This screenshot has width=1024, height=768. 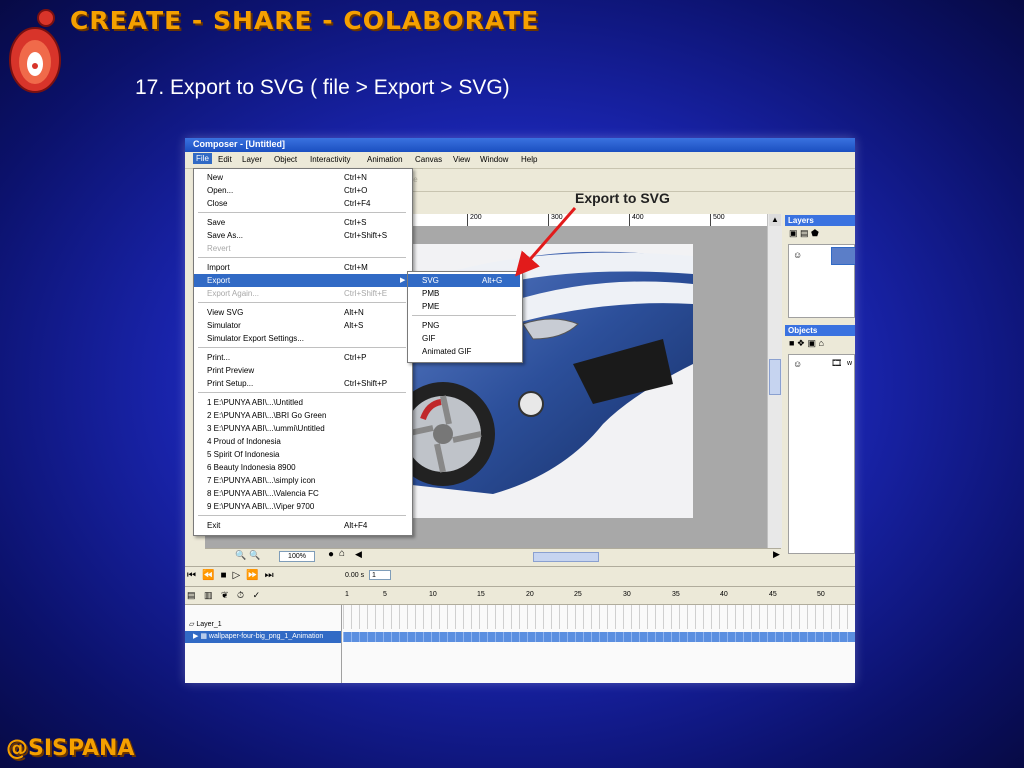 What do you see at coordinates (302, 370) in the screenshot?
I see `menu-item-print-preview: Print Preview` at bounding box center [302, 370].